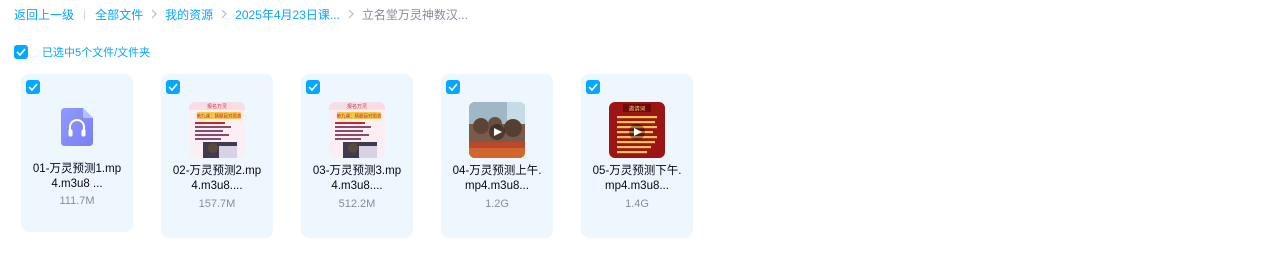 This screenshot has width=1288, height=274. I want to click on file-size: 512.2M, so click(357, 204).